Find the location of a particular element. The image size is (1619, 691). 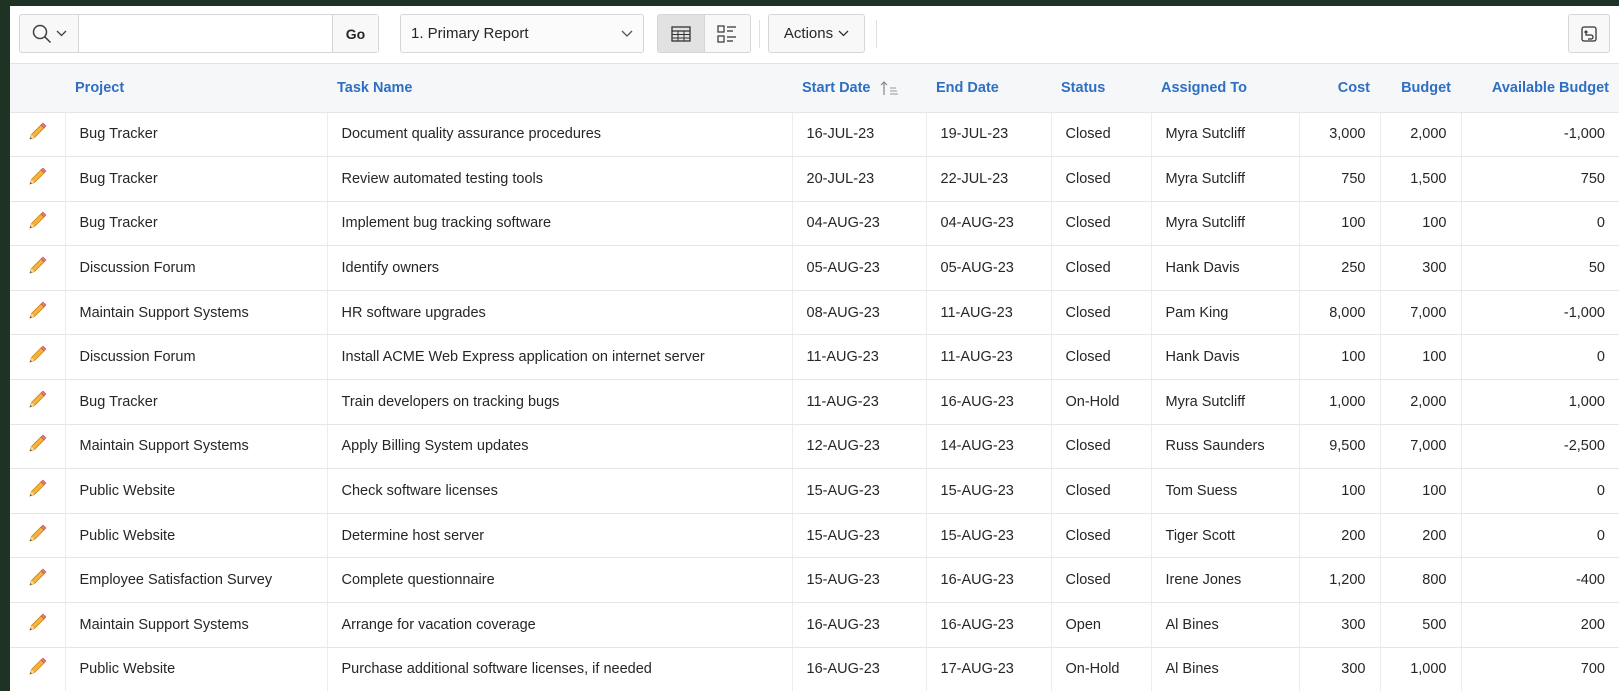

cell-cost: 100 is located at coordinates (1340, 491).